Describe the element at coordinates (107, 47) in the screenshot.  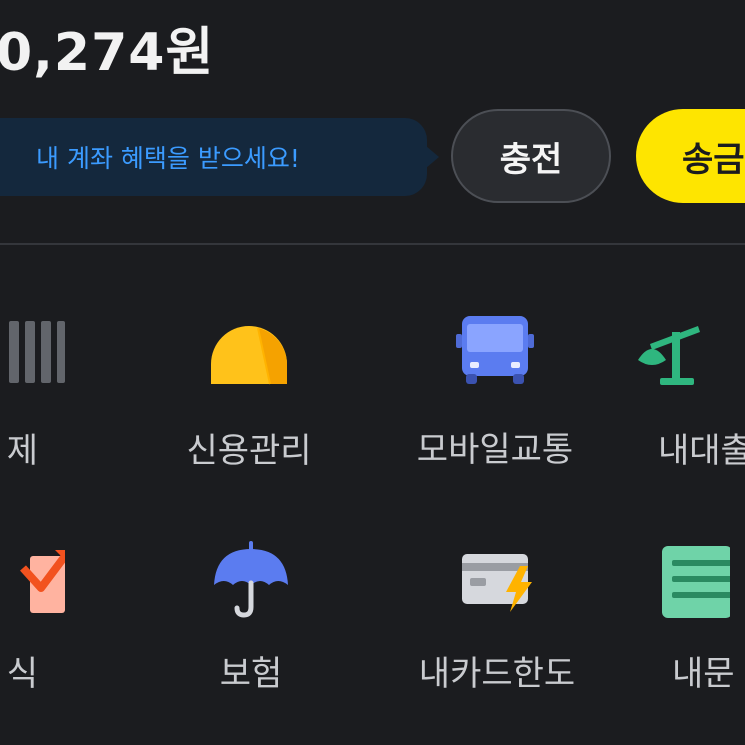
I see `account-balance: 0,274원` at that location.